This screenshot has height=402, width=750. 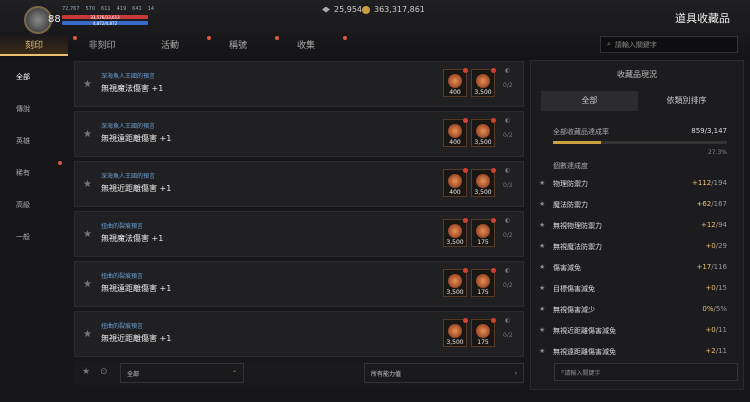 What do you see at coordinates (34, 45) in the screenshot?
I see `tab-engrave: 刻印` at bounding box center [34, 45].